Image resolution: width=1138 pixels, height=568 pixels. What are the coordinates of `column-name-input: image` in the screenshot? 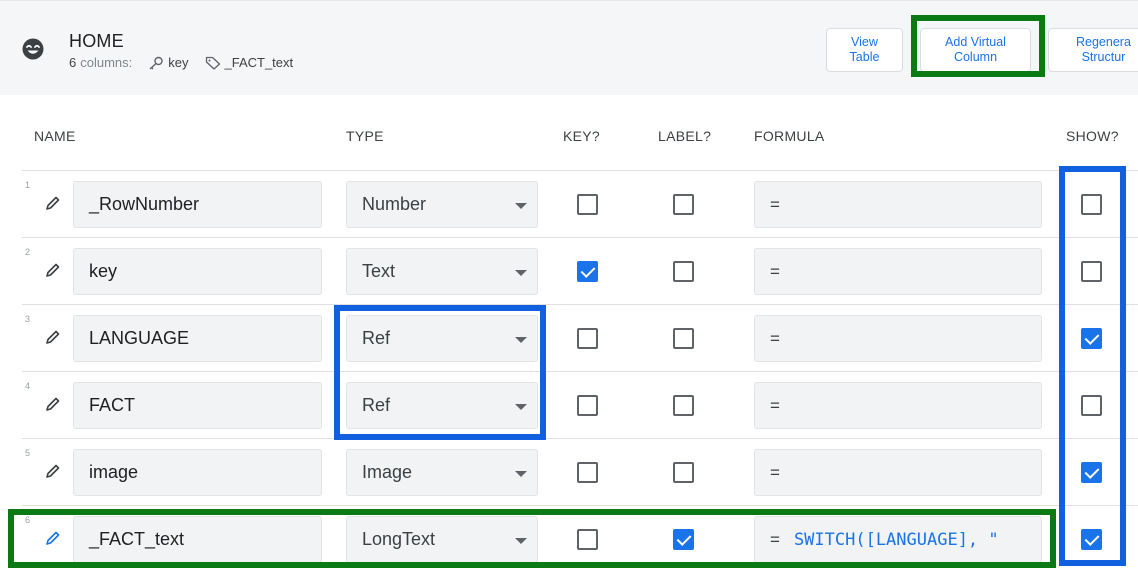 It's located at (197, 472).